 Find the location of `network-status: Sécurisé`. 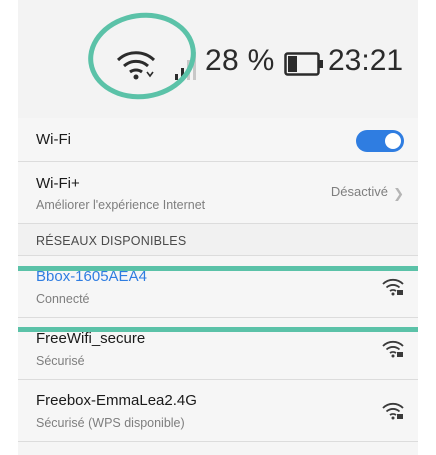

network-status: Sécurisé is located at coordinates (60, 361).